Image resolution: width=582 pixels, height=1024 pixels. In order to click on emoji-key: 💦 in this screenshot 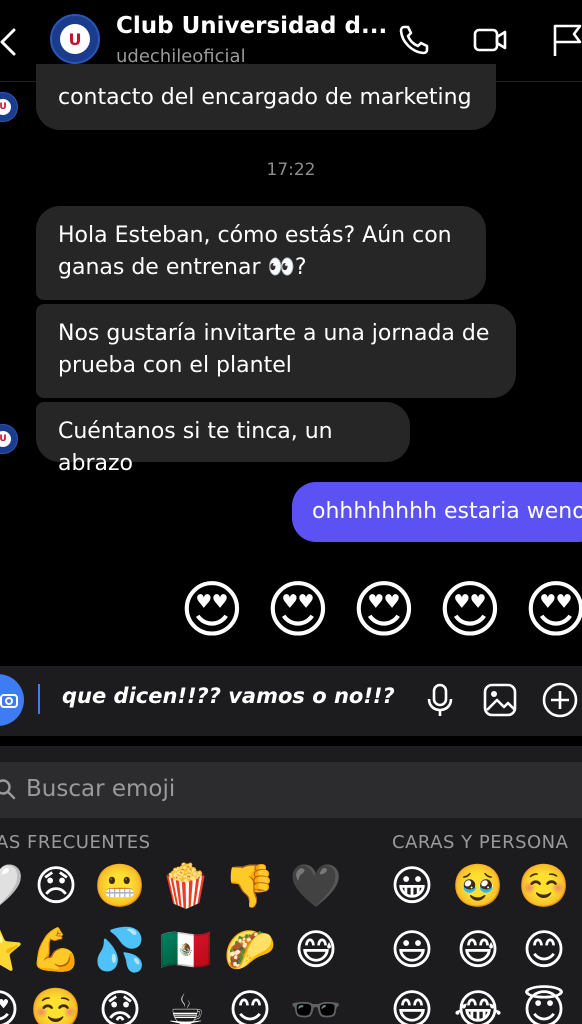, I will do `click(120, 950)`.